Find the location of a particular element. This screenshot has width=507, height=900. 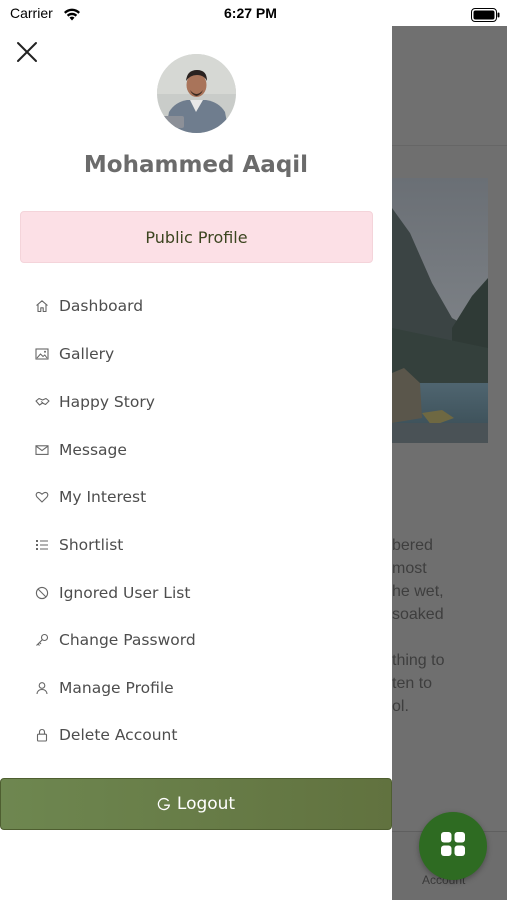

menu-item-label: Ignored User List is located at coordinates (125, 593).